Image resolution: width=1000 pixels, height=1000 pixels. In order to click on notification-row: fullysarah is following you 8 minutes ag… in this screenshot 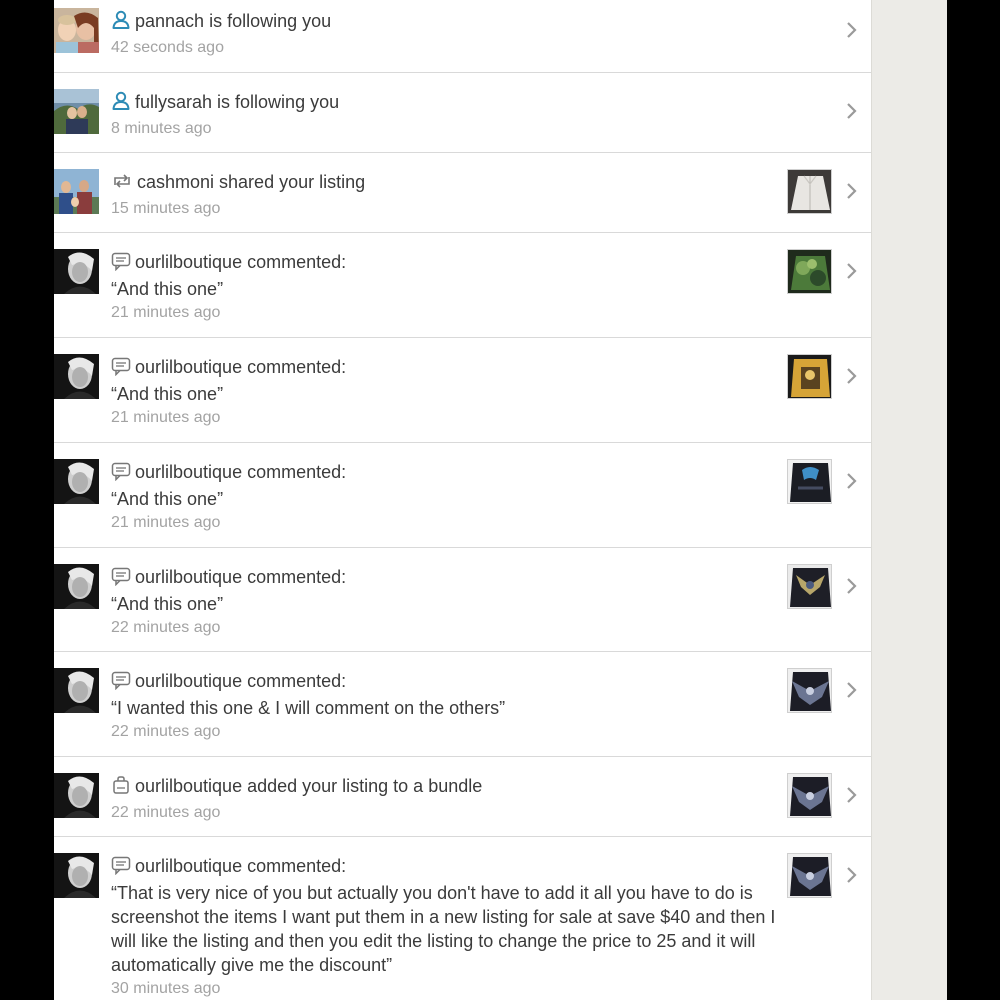, I will do `click(462, 113)`.